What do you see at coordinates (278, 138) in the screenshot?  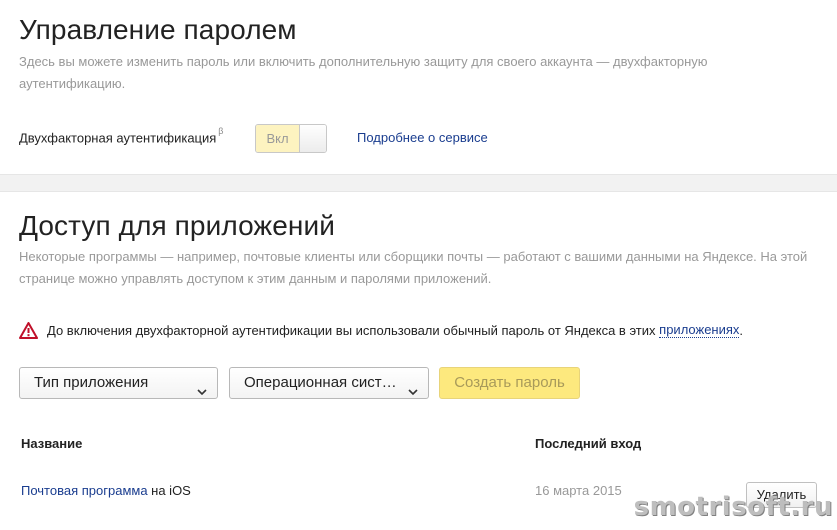 I see `toggle-on-label: Вкл` at bounding box center [278, 138].